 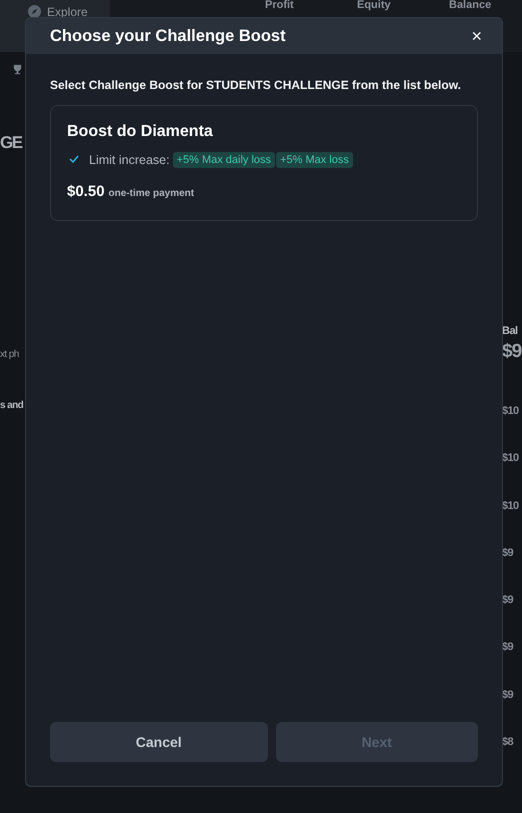 I want to click on limit-tag: +5% Max loss, so click(x=314, y=160).